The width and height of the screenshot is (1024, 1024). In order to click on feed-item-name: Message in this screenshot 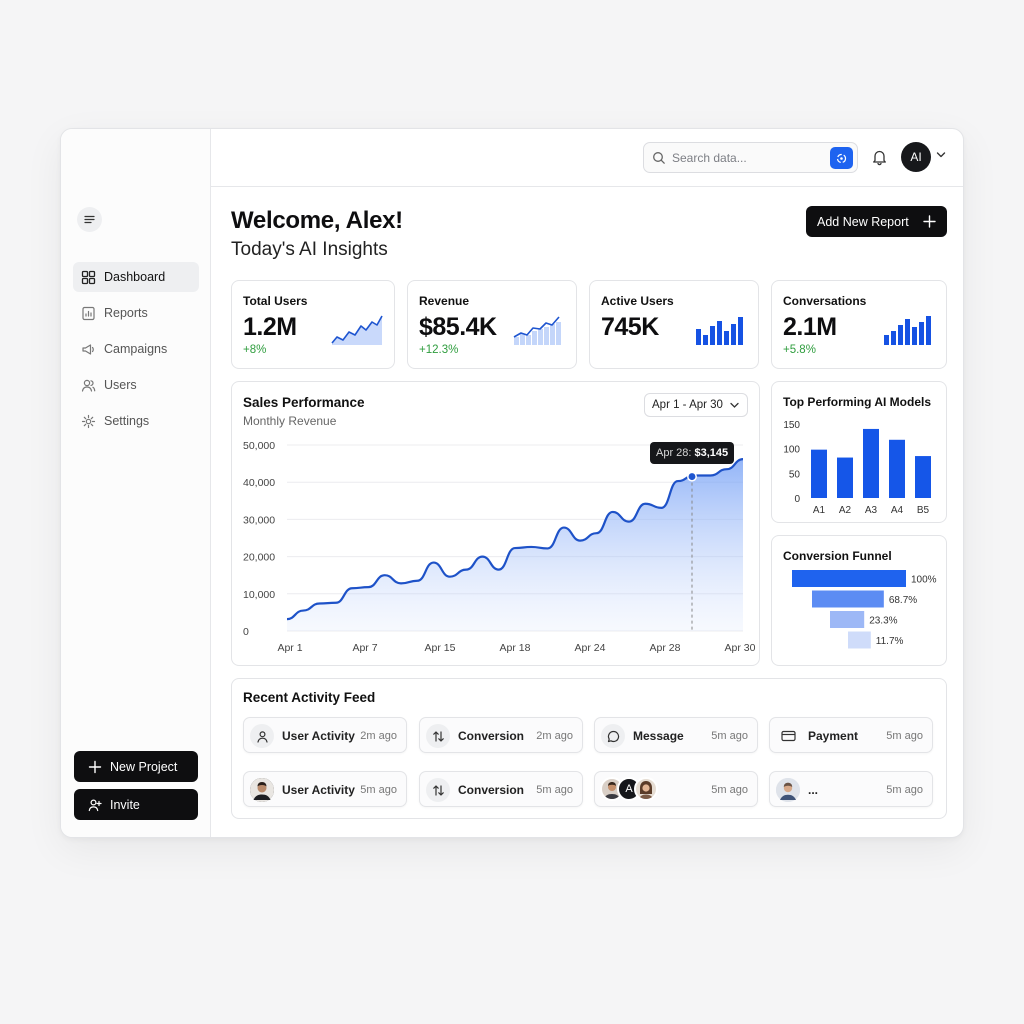, I will do `click(658, 736)`.